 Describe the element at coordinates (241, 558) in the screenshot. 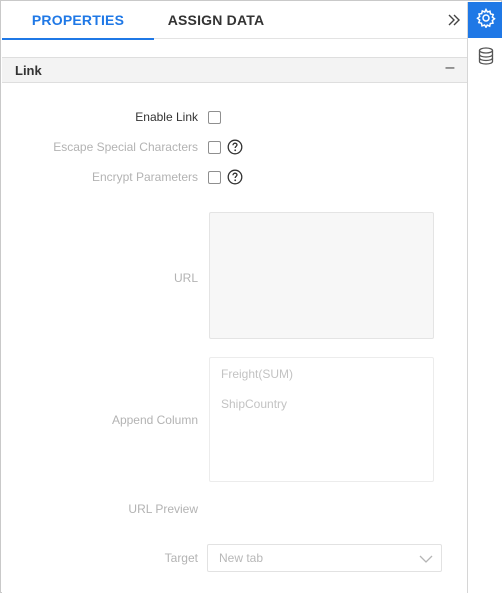

I see `target-select-value: New tab` at that location.